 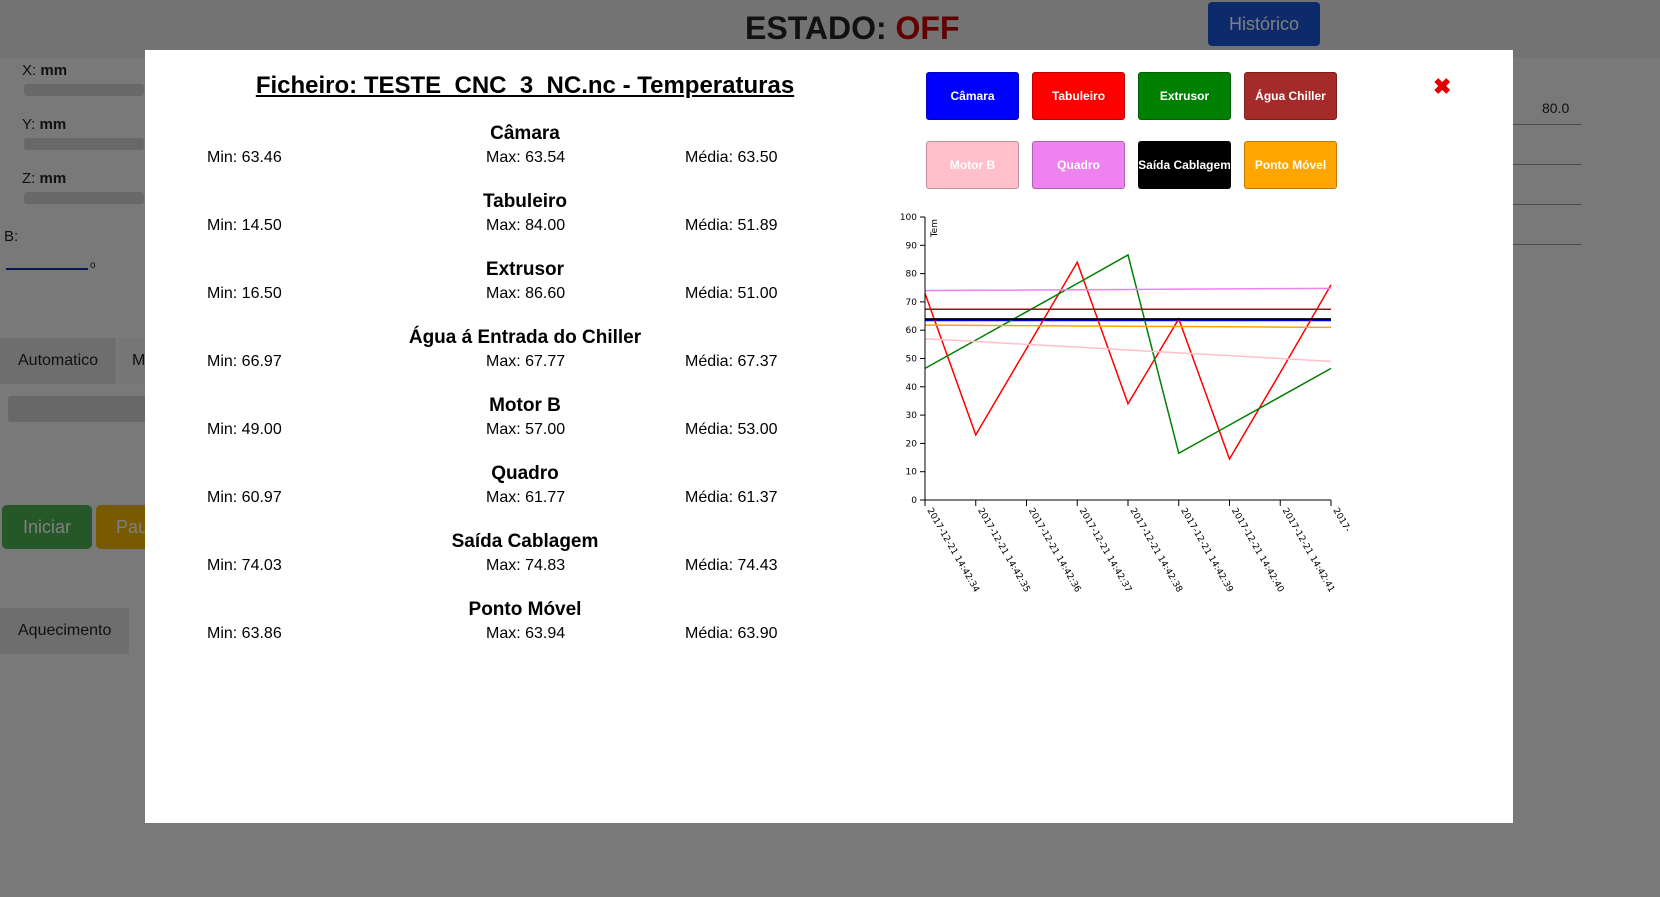 What do you see at coordinates (244, 497) in the screenshot?
I see `sensor-min: Min: 60.97` at bounding box center [244, 497].